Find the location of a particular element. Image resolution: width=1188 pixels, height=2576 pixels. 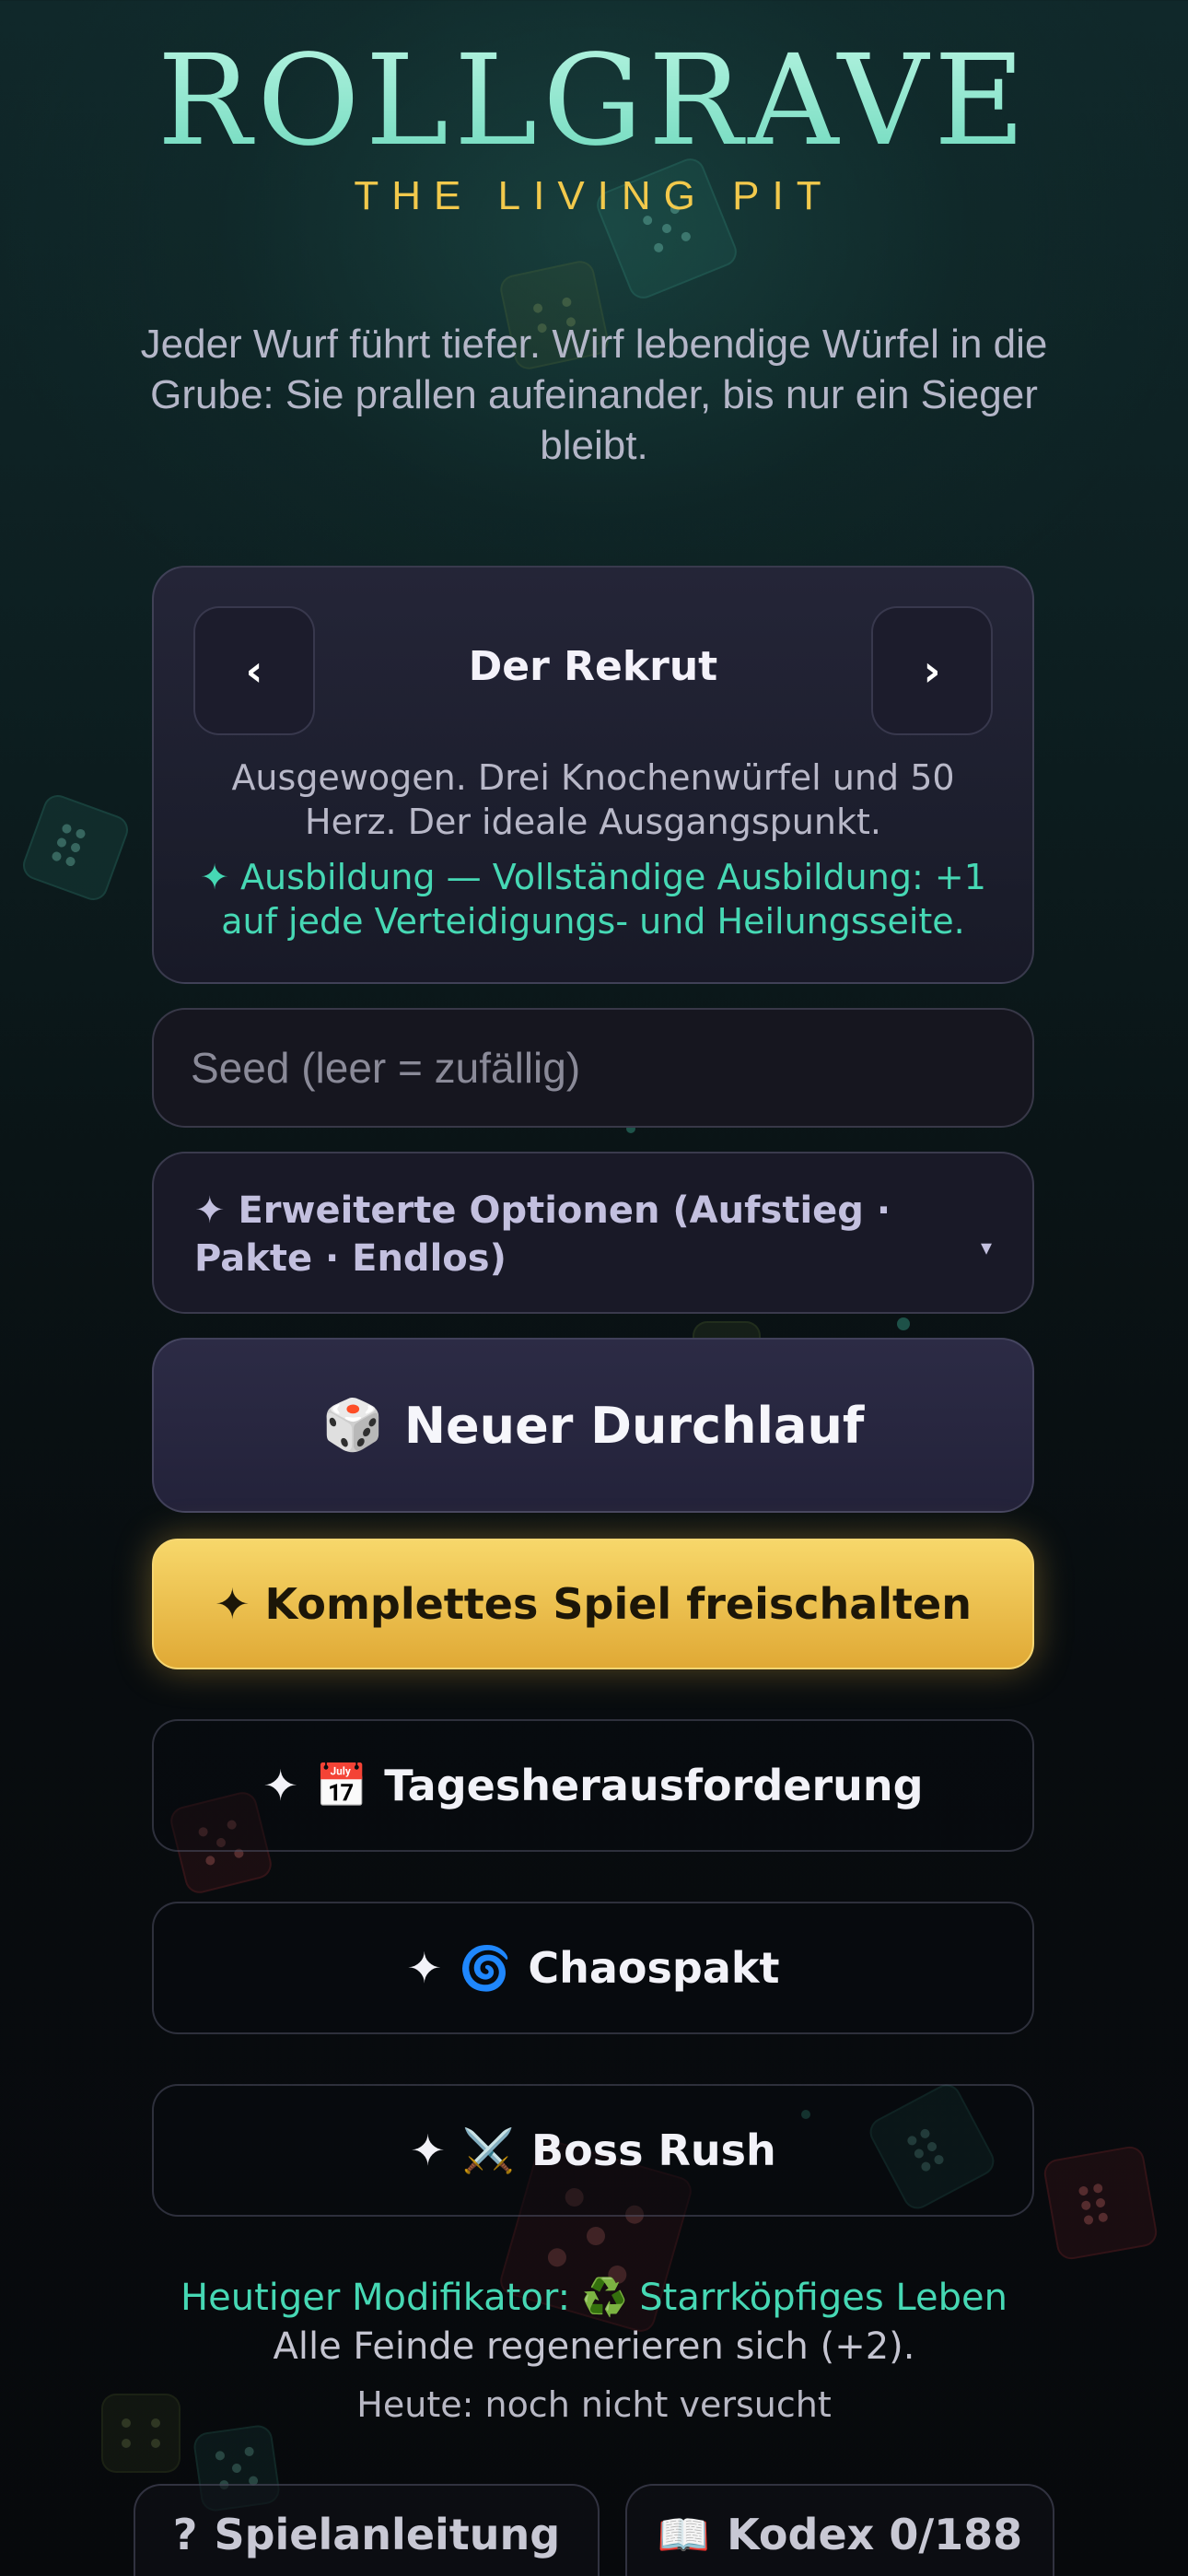

how-to-play-button: ? Spielanleitung is located at coordinates (367, 2530).